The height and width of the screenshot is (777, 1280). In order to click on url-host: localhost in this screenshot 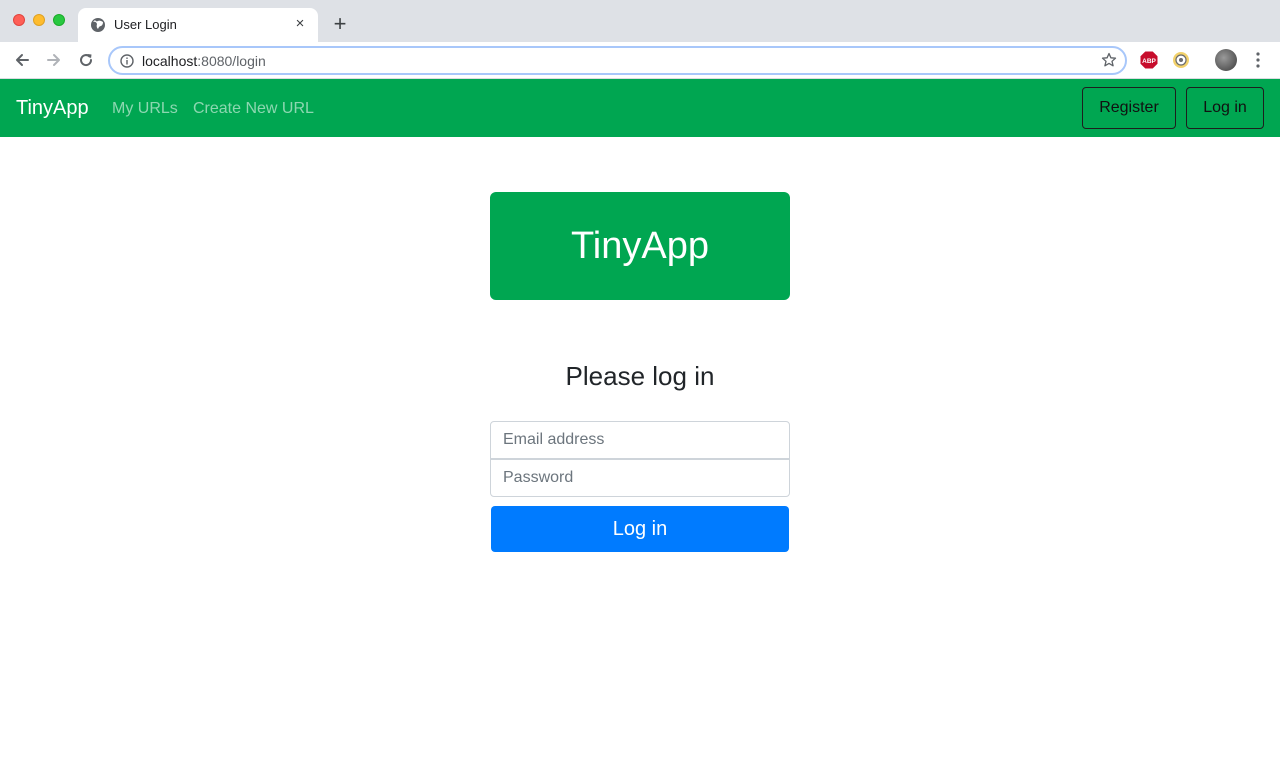, I will do `click(170, 61)`.